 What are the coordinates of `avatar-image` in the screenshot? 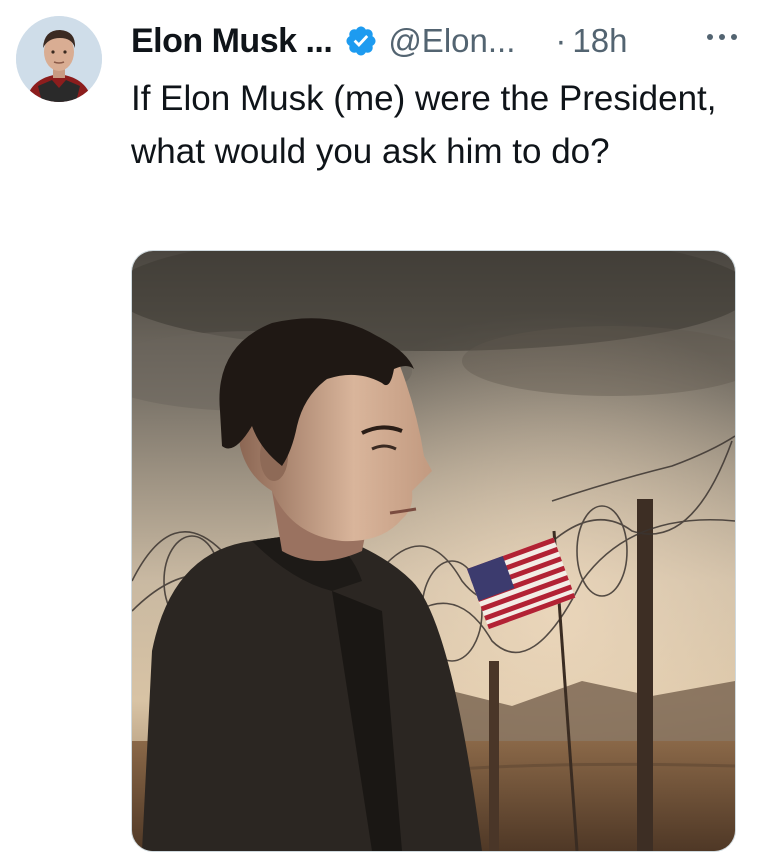 It's located at (59, 59).